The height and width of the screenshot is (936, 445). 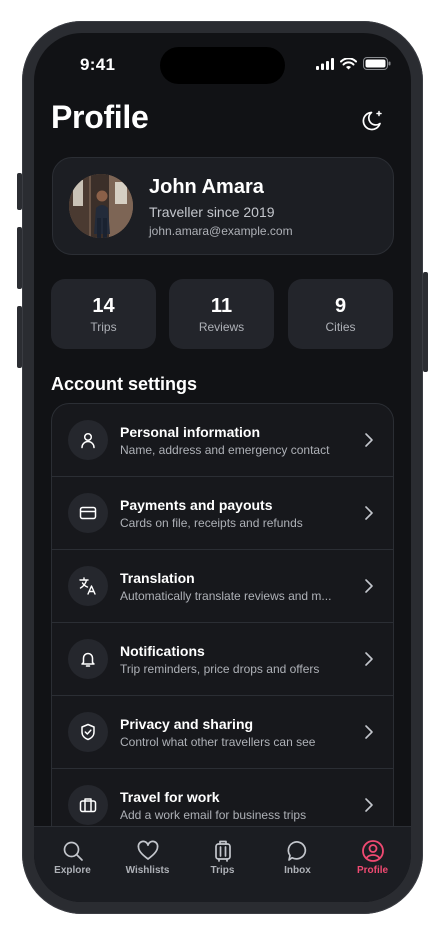 What do you see at coordinates (218, 742) in the screenshot?
I see `settings-row-subtitle: Control what other travellers can see` at bounding box center [218, 742].